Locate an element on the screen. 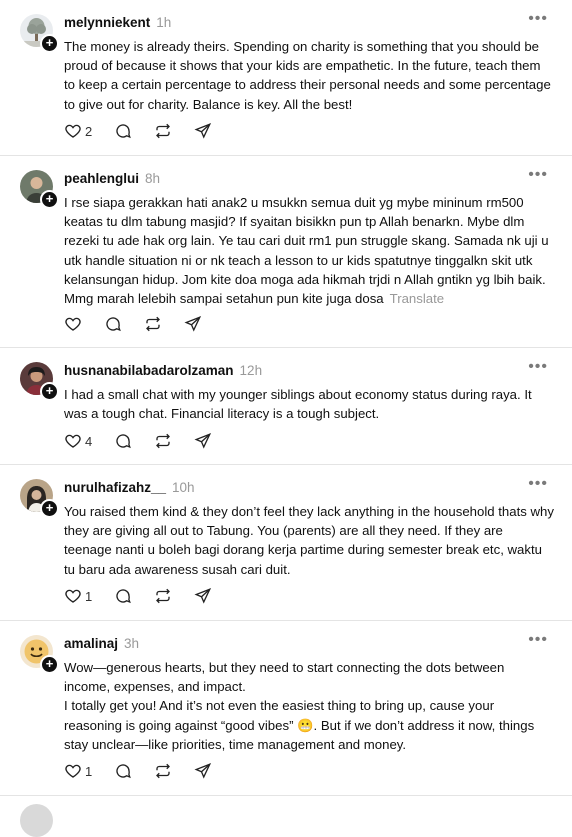  username: peahlenglui is located at coordinates (101, 178).